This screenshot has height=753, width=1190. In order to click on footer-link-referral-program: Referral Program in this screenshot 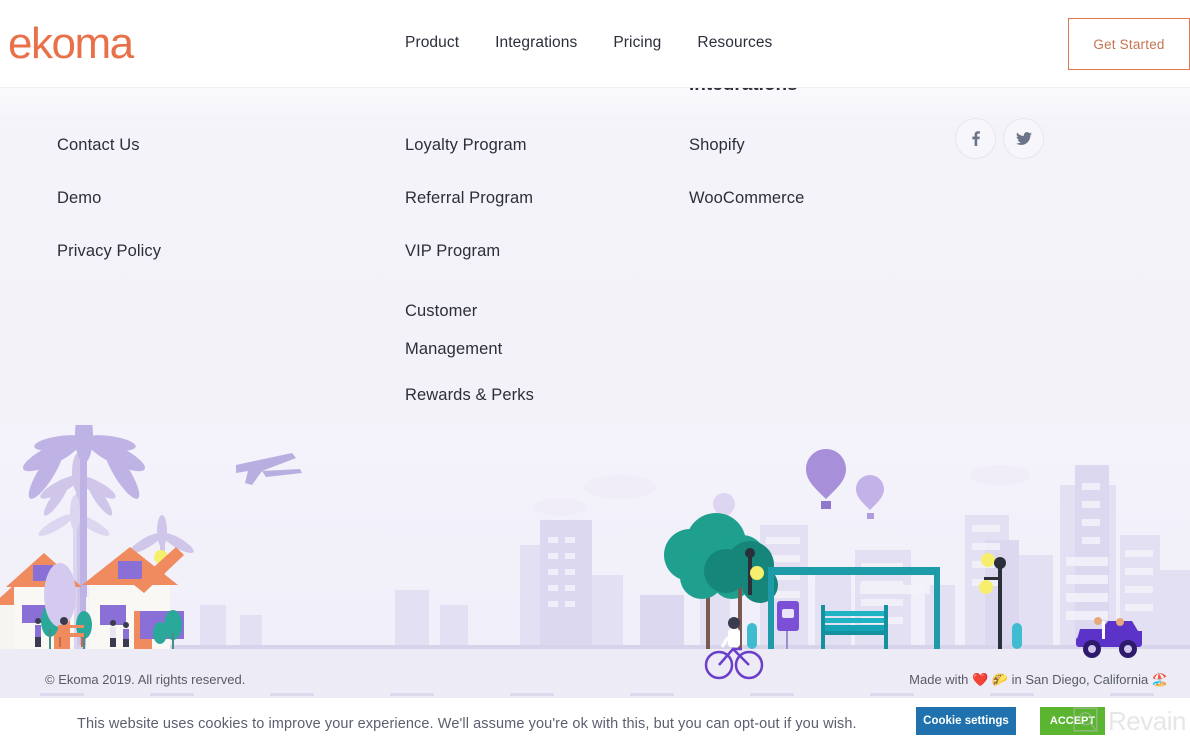, I will do `click(470, 198)`.